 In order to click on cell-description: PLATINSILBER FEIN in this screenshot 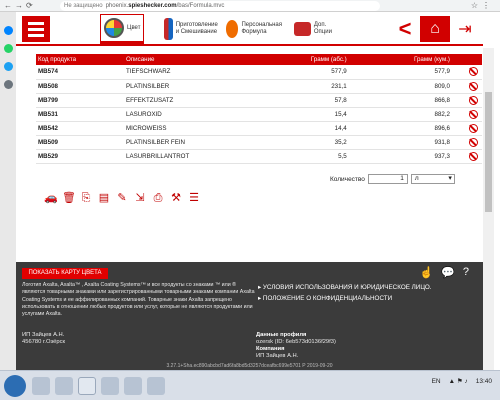, I will do `click(191, 142)`.